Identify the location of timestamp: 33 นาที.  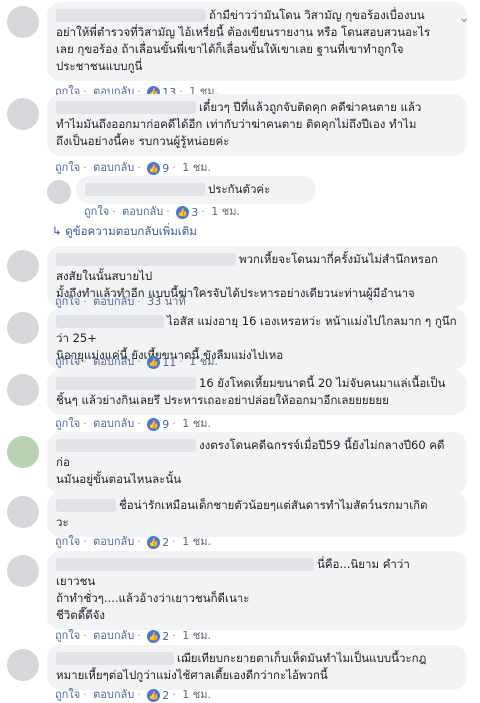
(166, 301).